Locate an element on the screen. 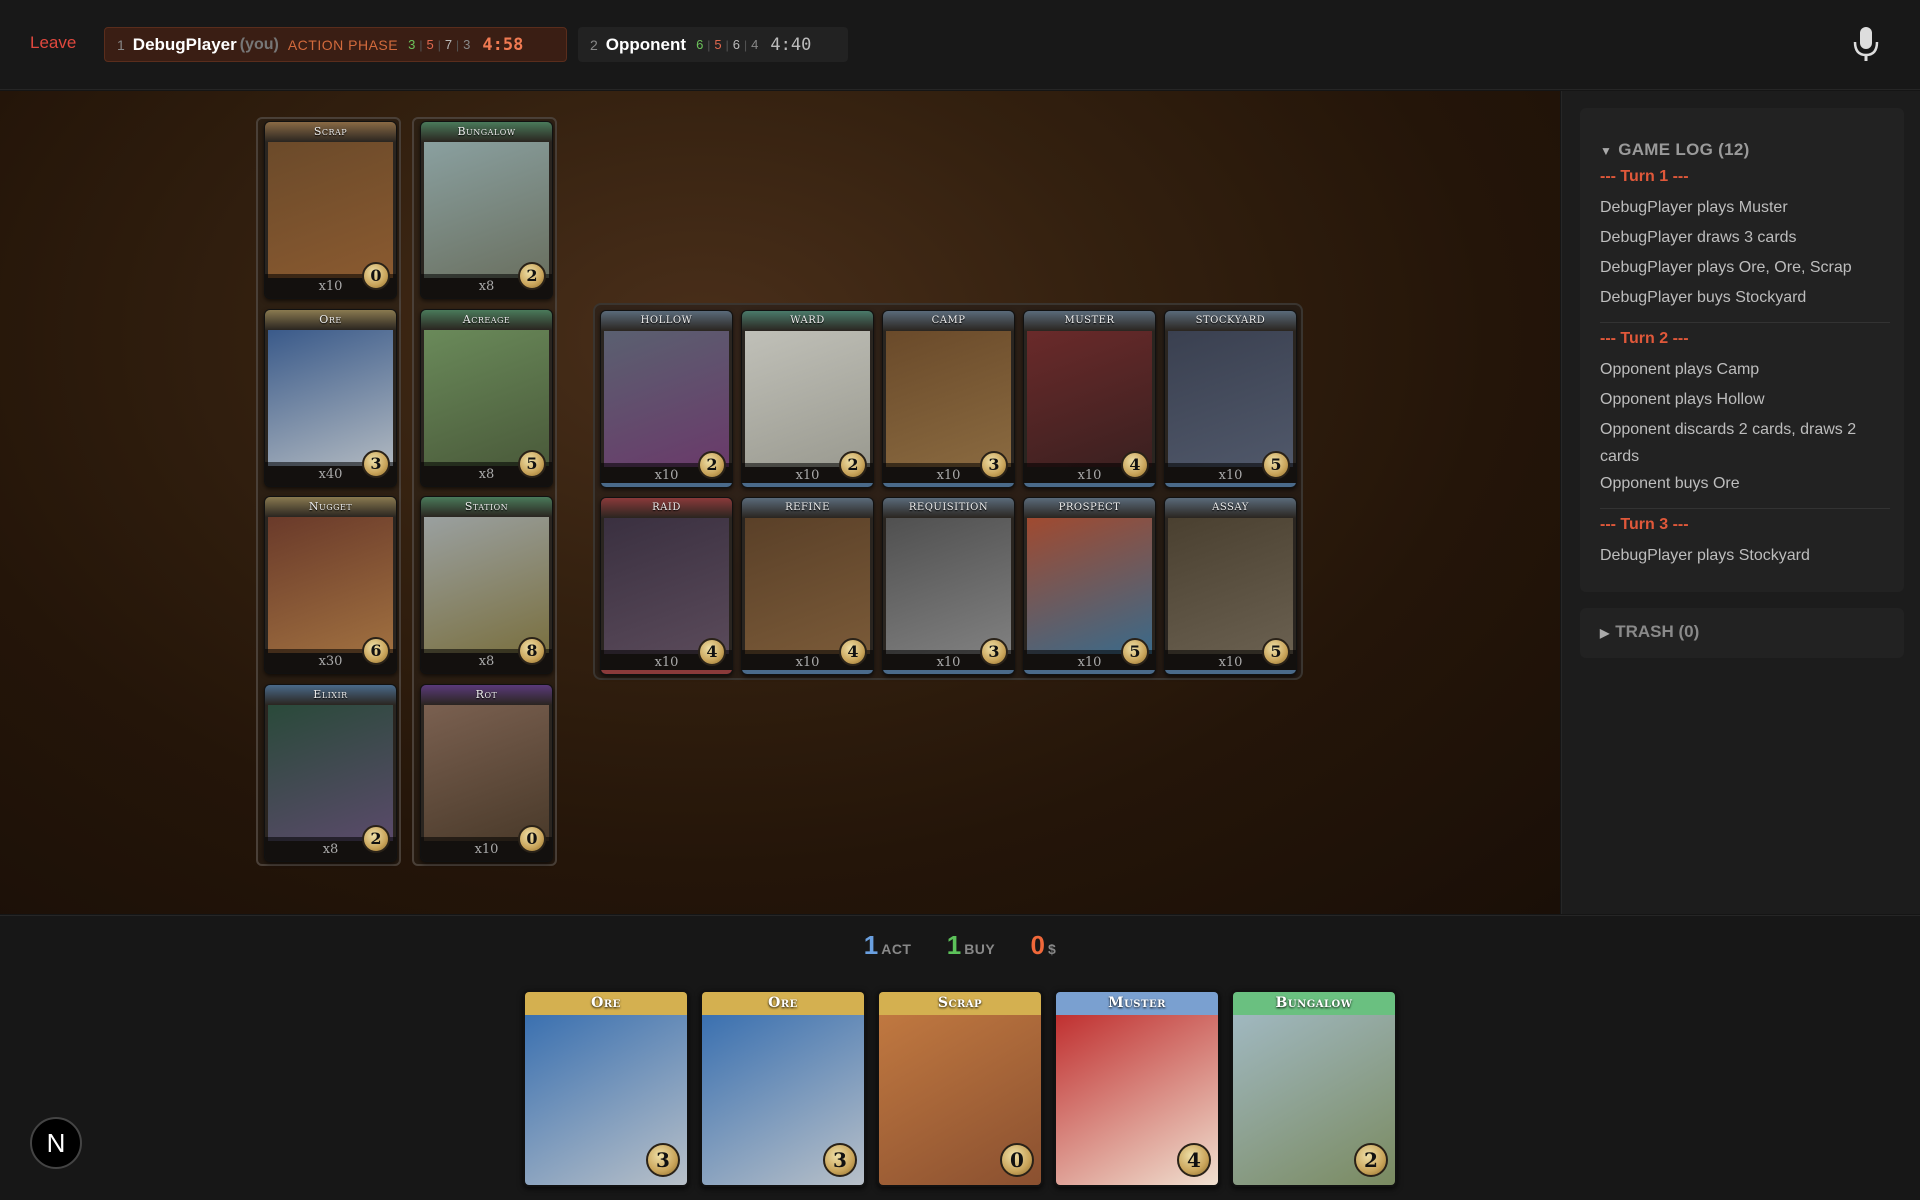 This screenshot has height=1200, width=1920. card-name: Hollow is located at coordinates (666, 321).